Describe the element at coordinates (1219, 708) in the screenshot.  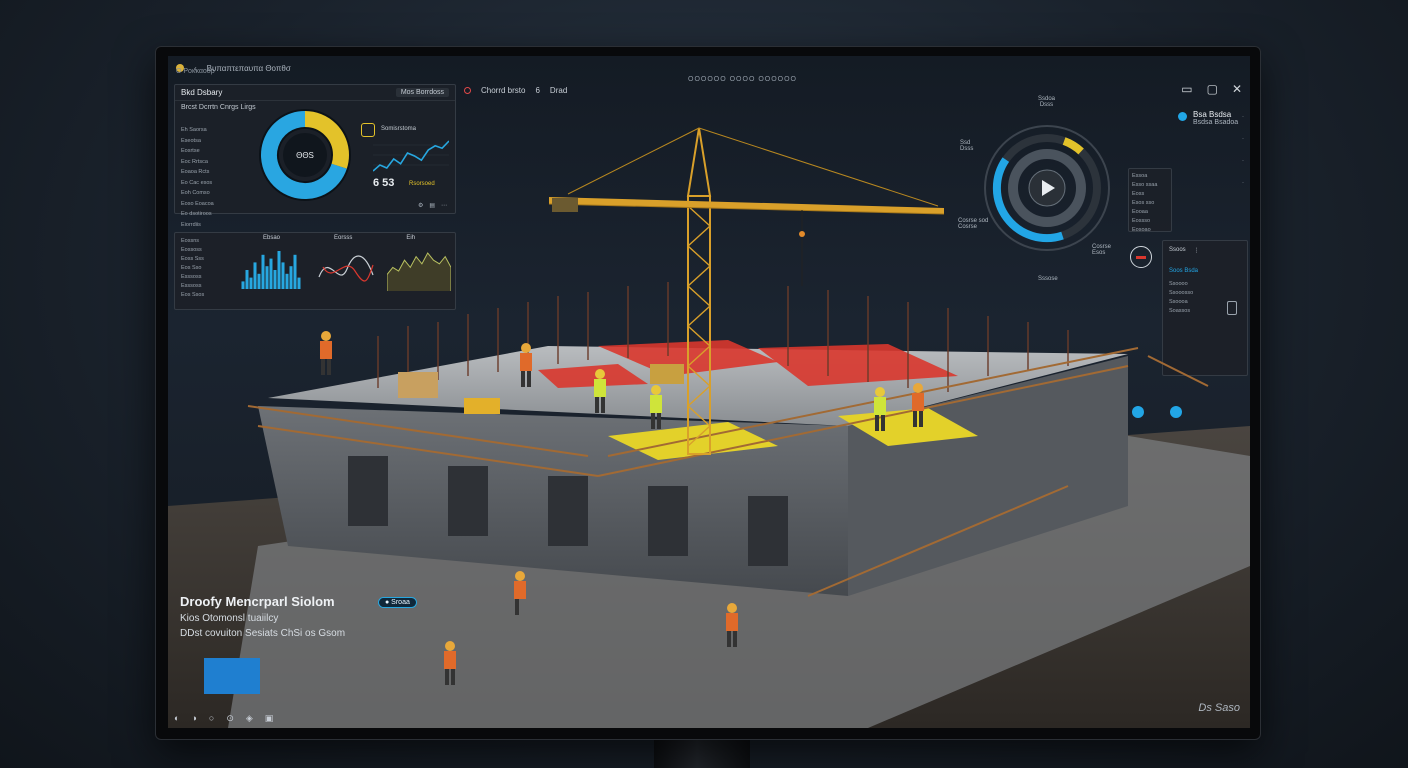
I see `signature: Ds Saso` at that location.